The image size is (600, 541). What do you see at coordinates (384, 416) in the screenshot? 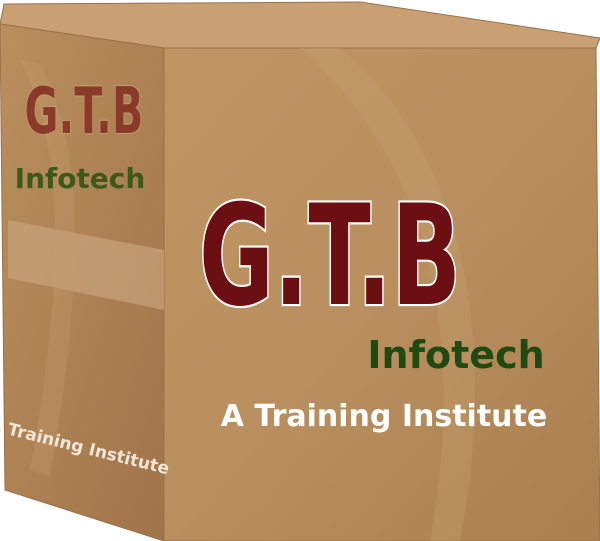
I see `brand-tagline: A Training Institute` at bounding box center [384, 416].